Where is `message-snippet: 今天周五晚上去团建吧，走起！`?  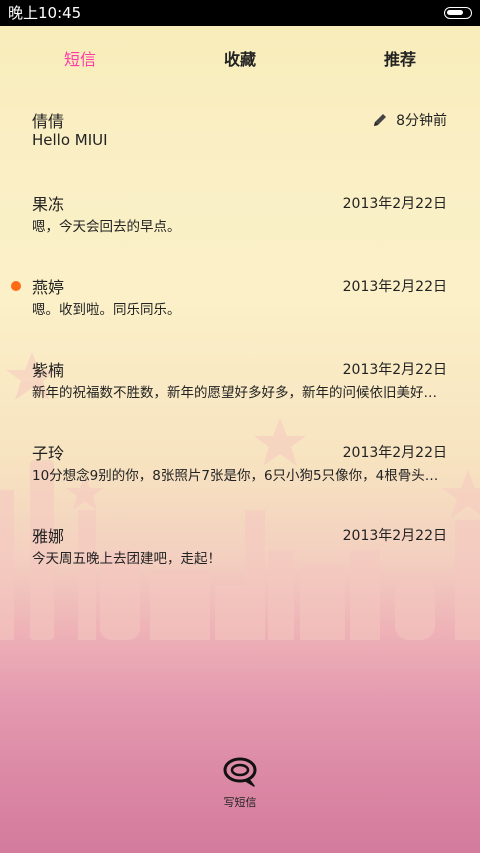
message-snippet: 今天周五晚上去团建吧，走起！ is located at coordinates (126, 559).